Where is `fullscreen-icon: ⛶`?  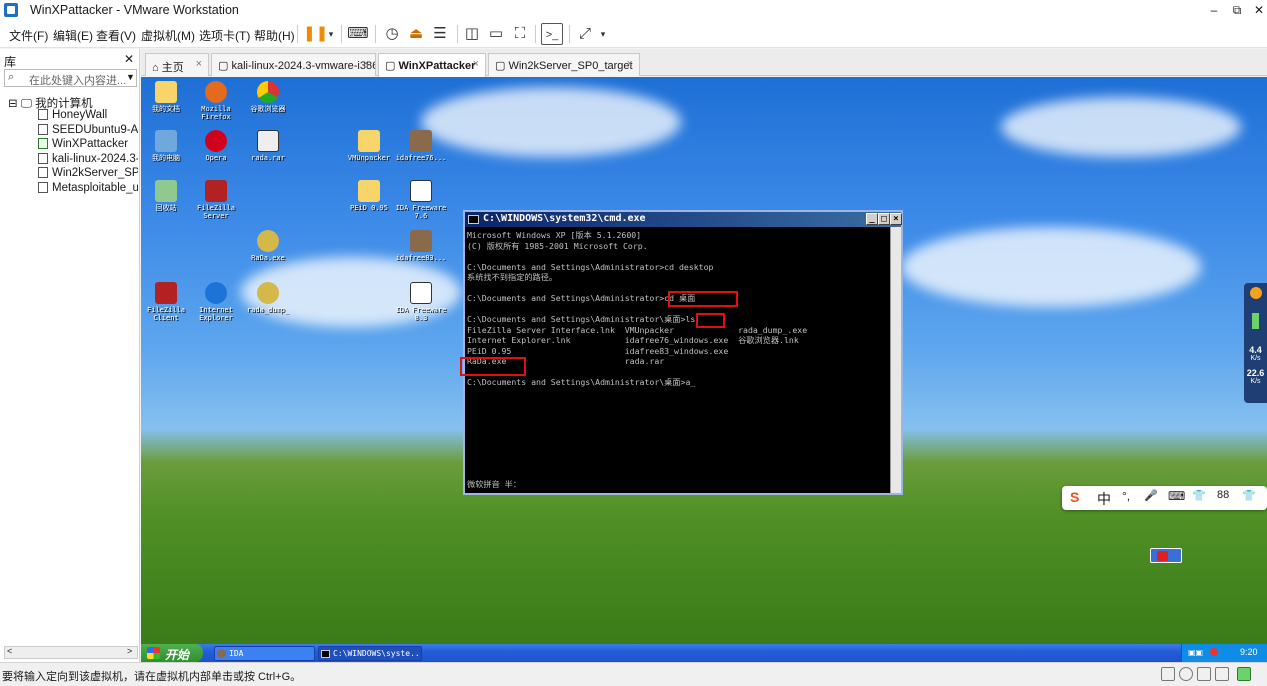
fullscreen-icon: ⛶ is located at coordinates (520, 34).